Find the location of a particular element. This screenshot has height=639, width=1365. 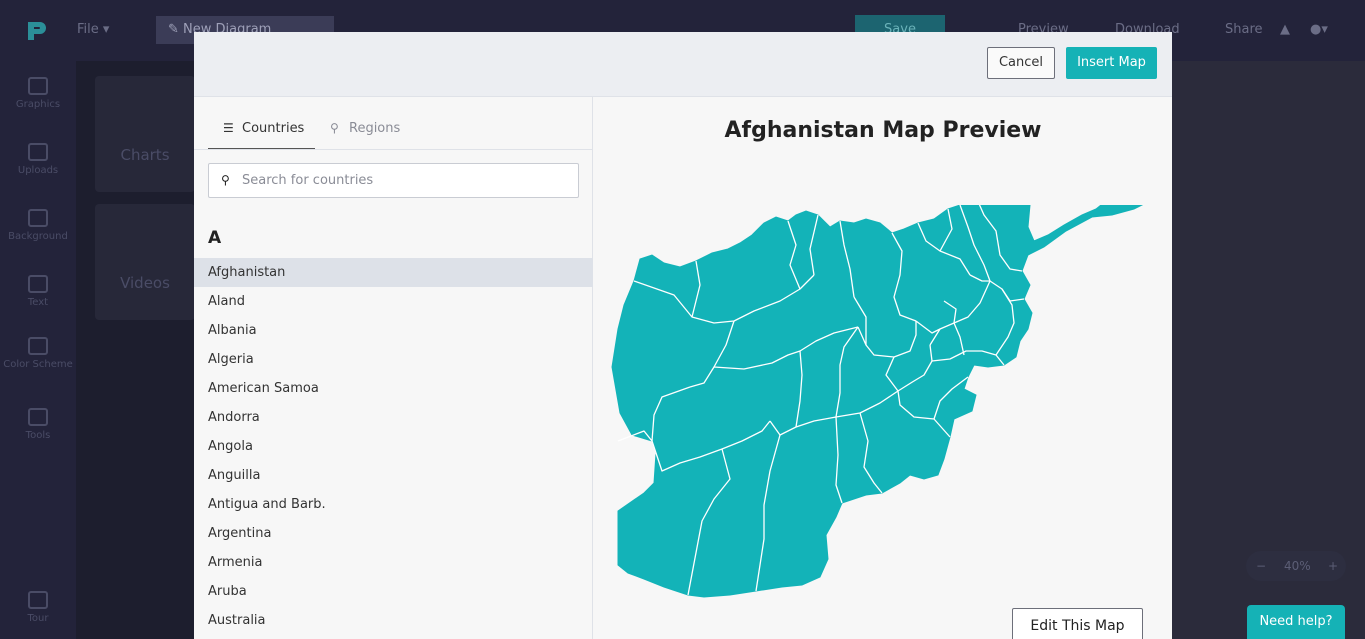

bell-icon: ▲ is located at coordinates (1287, 29).